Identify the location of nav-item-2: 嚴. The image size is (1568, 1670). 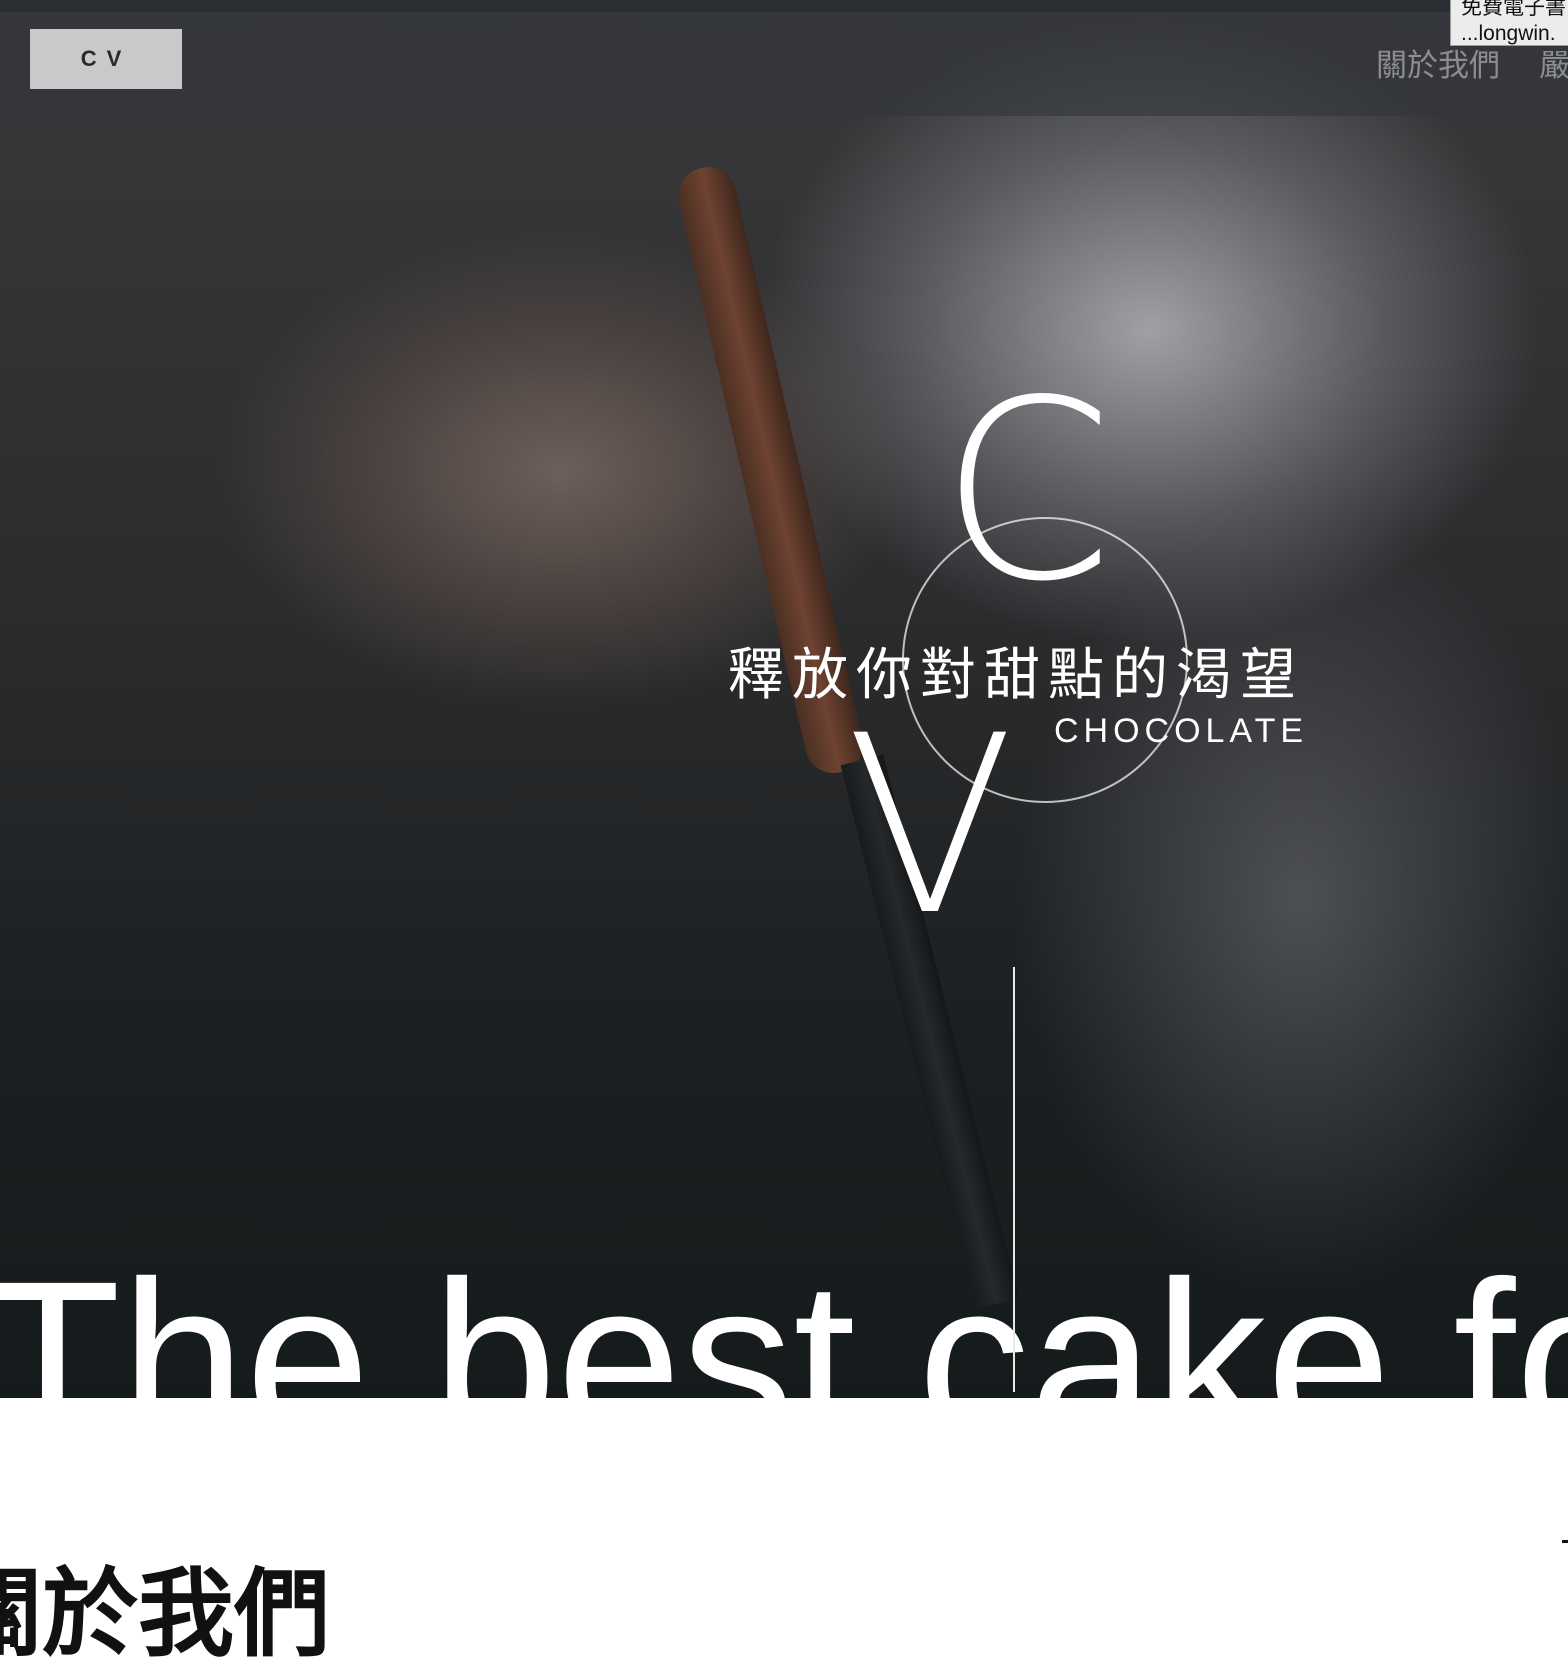
(1553, 62).